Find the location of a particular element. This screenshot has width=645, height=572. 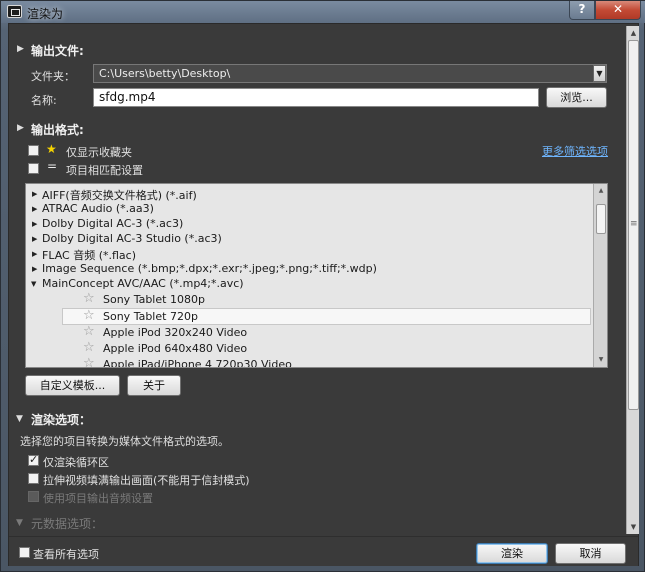

format-item: ▶ AIFF(音频交换文件格式) (*.aif) is located at coordinates (309, 194).